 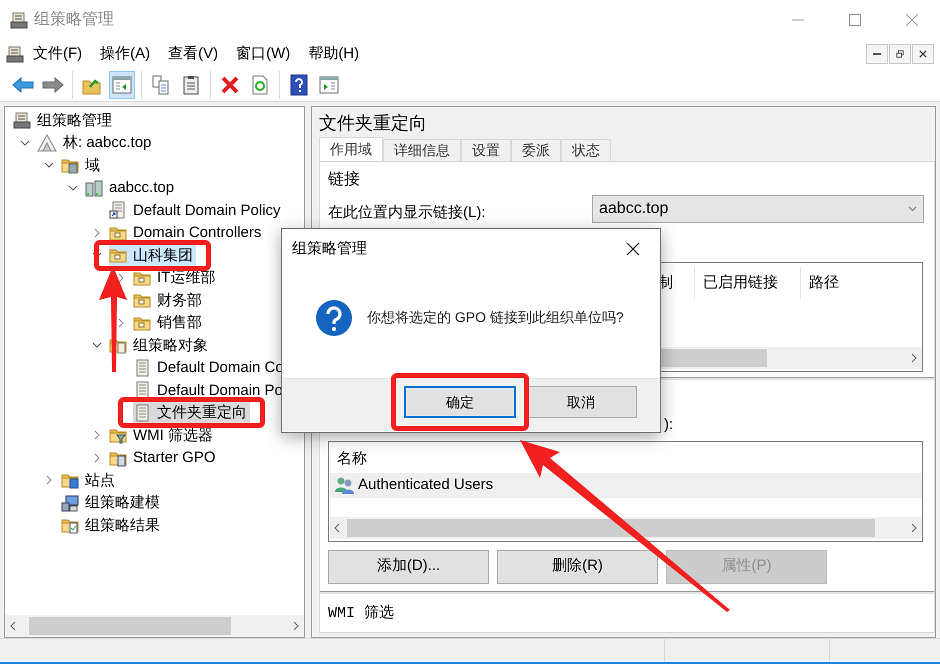 I want to click on action-button: 删除(R), so click(x=577, y=567).